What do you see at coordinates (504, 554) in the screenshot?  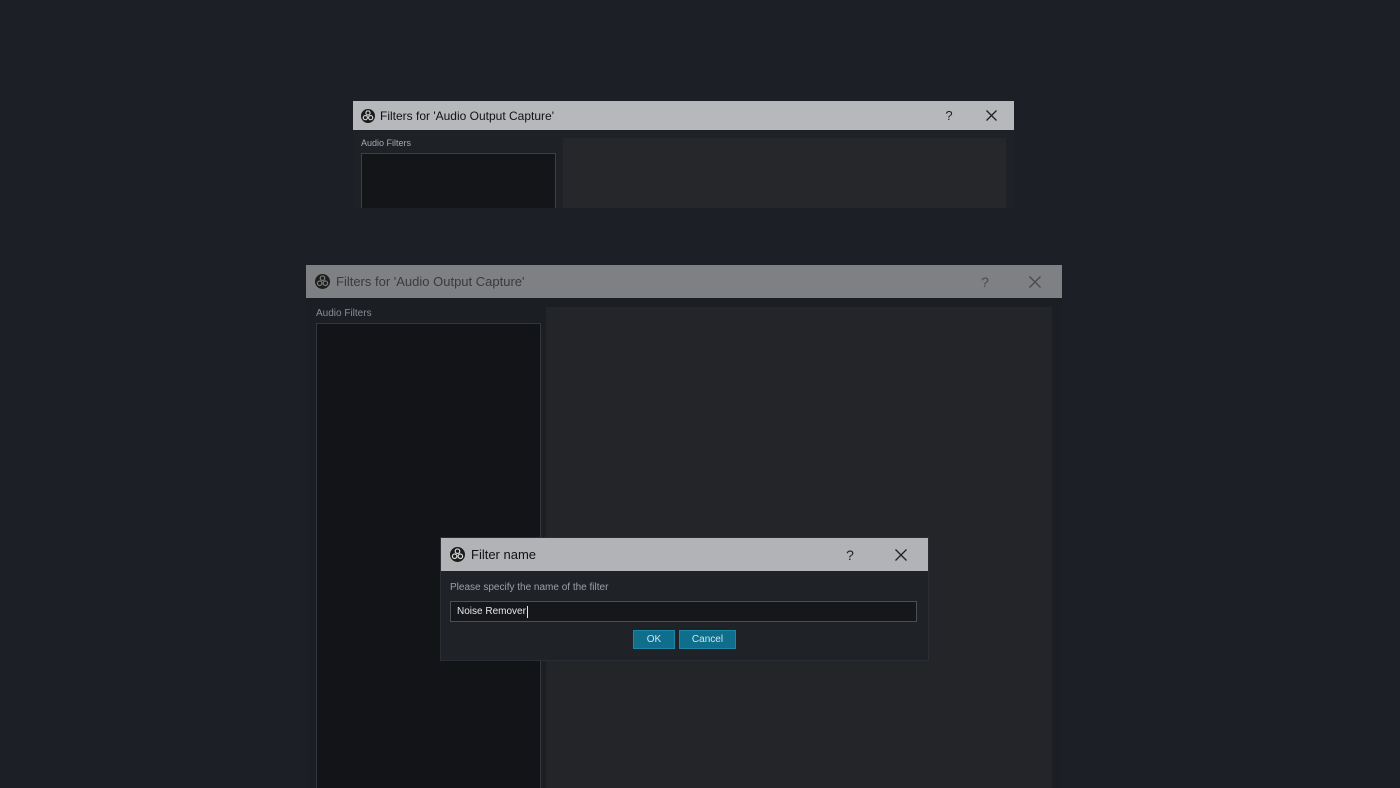 I see `dialog-title: Filter name` at bounding box center [504, 554].